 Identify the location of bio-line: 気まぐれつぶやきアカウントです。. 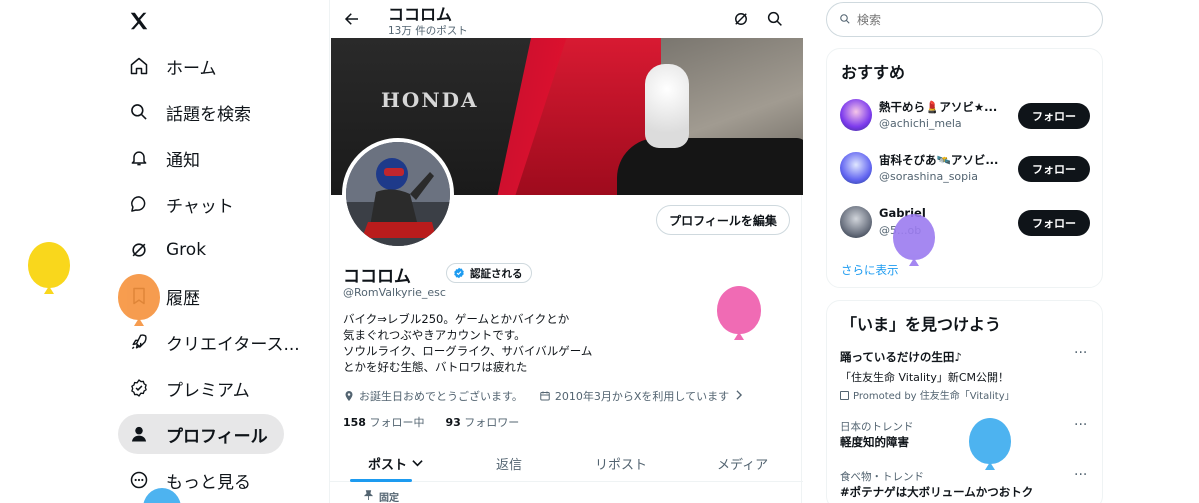
(434, 335).